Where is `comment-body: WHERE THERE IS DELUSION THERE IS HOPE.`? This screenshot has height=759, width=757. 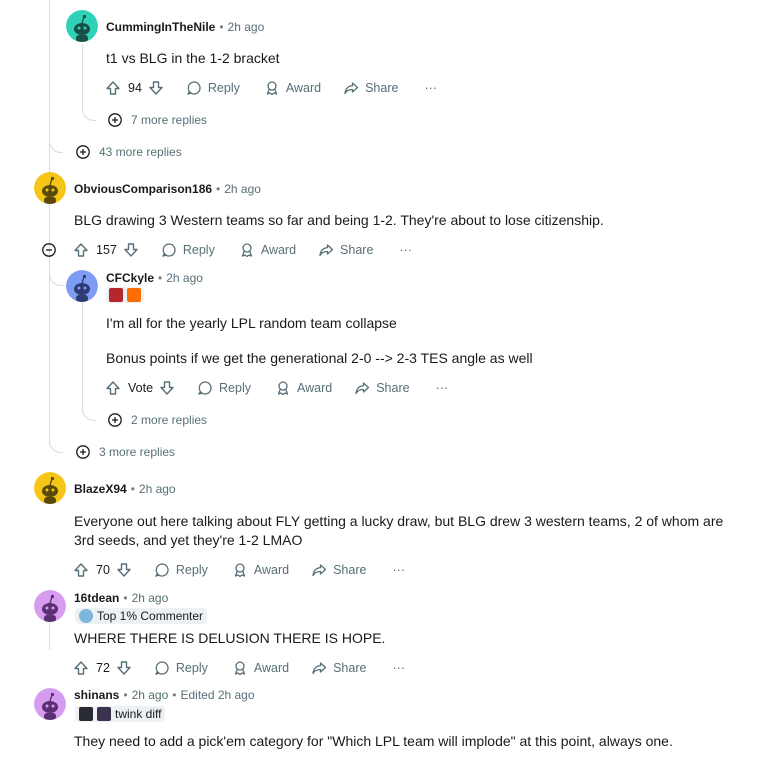
comment-body: WHERE THERE IS DELUSION THERE IS HOPE. is located at coordinates (230, 638).